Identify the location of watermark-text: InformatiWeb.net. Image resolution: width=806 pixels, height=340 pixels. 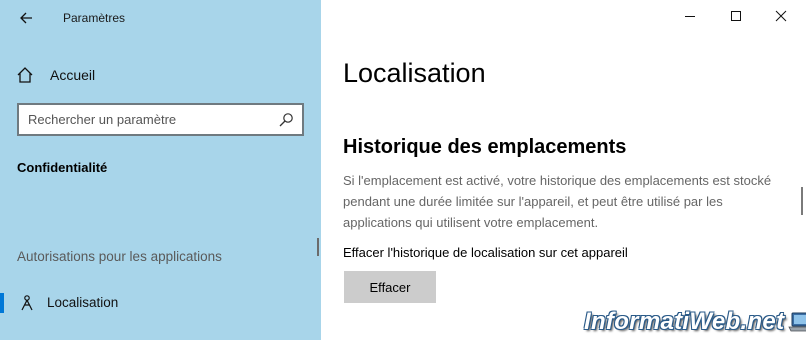
(684, 321).